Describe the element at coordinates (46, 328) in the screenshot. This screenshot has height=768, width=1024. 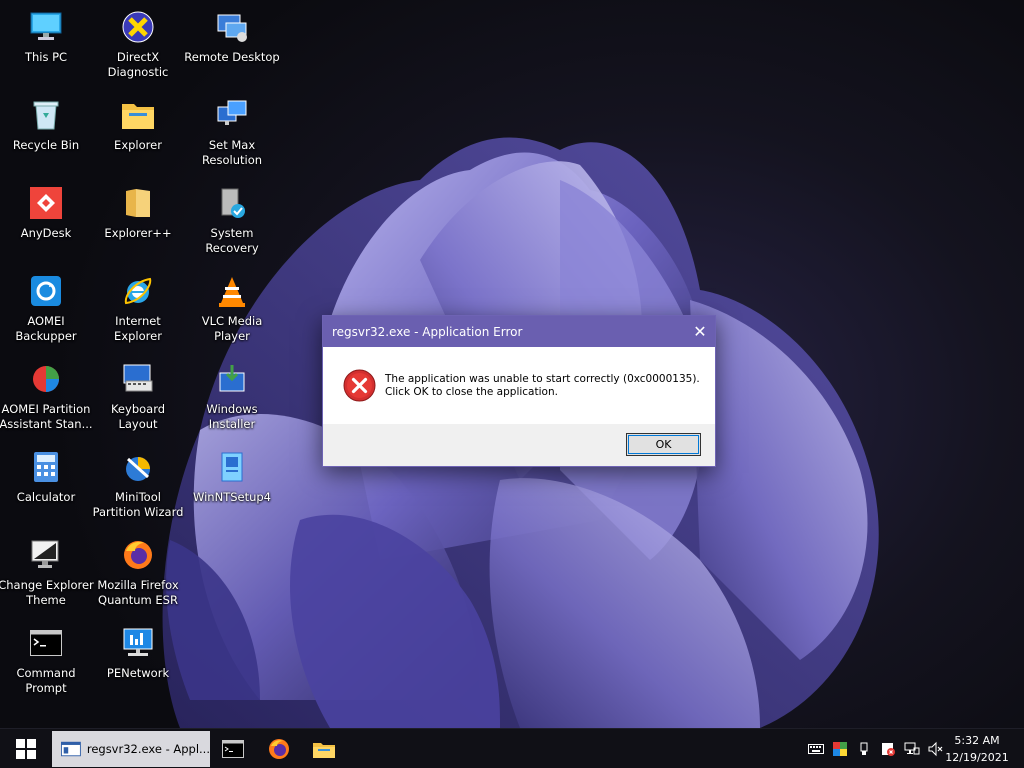
I see `desktop-icon-label: AOMEI Backupper` at that location.